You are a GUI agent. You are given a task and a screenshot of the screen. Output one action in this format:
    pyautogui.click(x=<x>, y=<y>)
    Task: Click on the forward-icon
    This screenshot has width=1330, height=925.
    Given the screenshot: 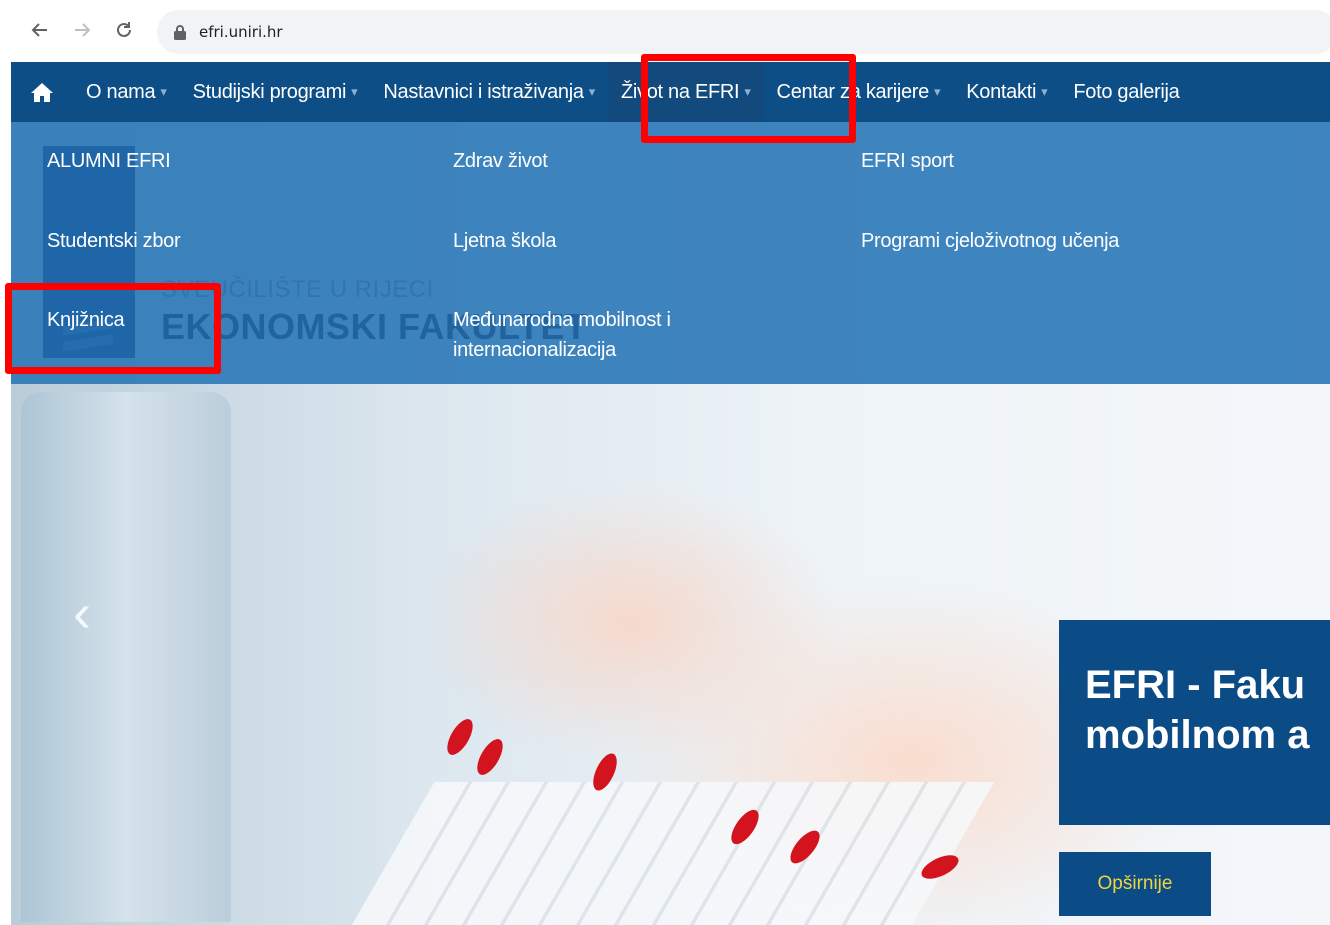 What is the action you would take?
    pyautogui.click(x=82, y=30)
    